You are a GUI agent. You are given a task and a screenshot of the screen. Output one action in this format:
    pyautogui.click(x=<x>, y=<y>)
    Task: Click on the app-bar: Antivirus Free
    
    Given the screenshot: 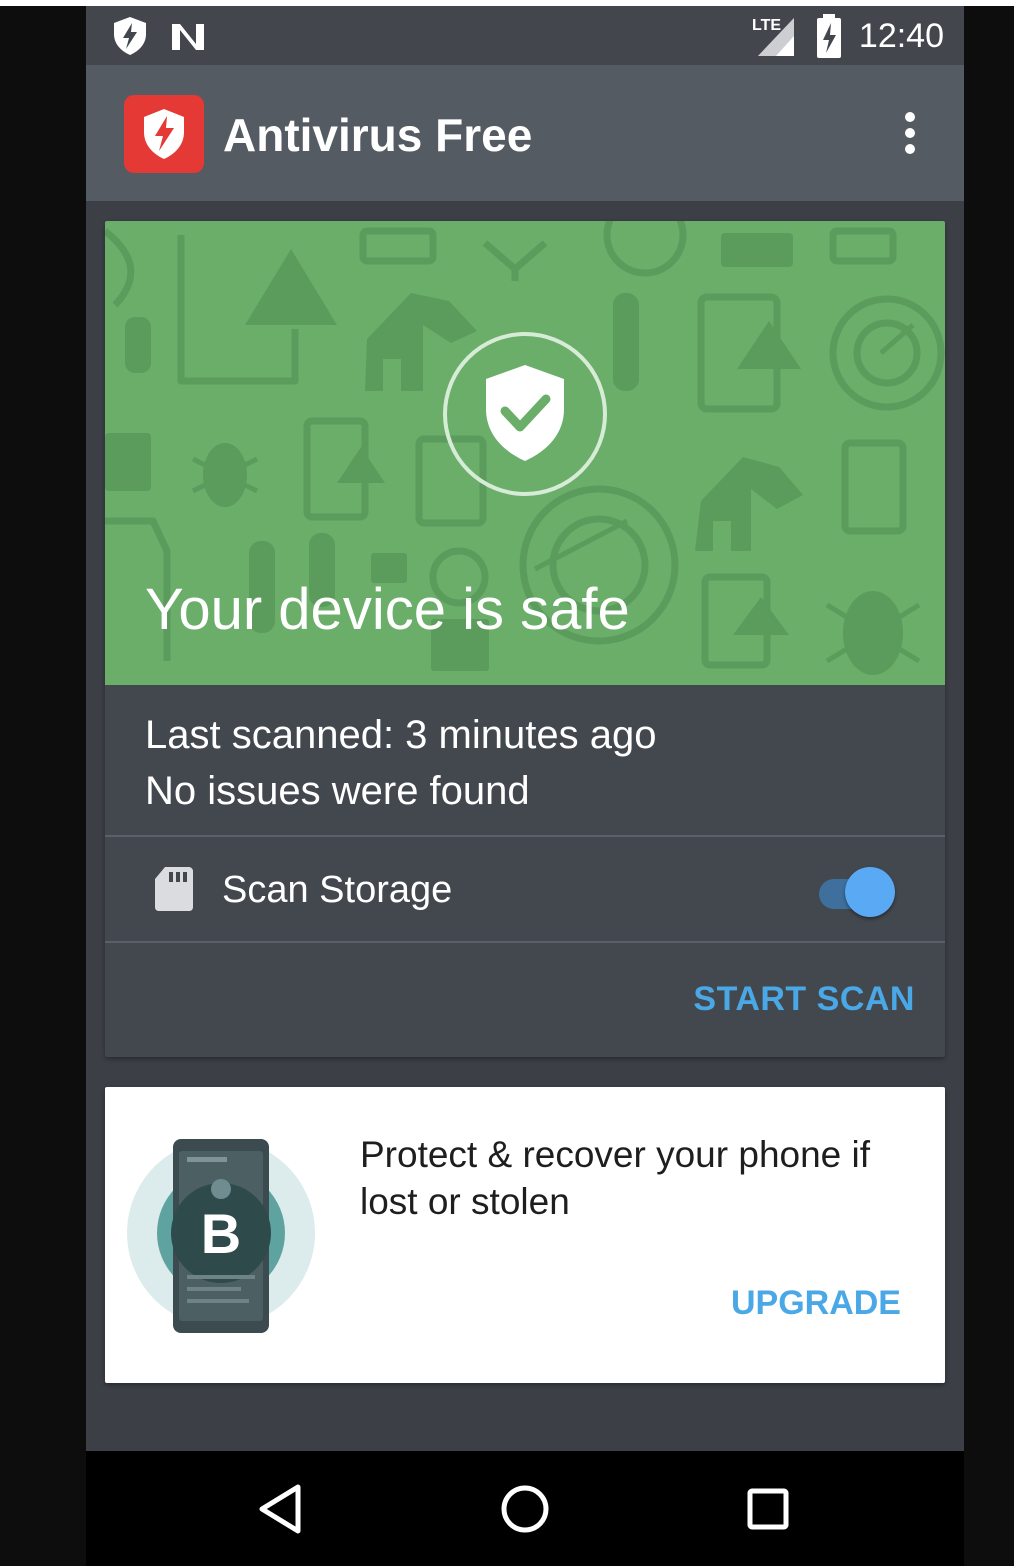 What is the action you would take?
    pyautogui.click(x=525, y=133)
    